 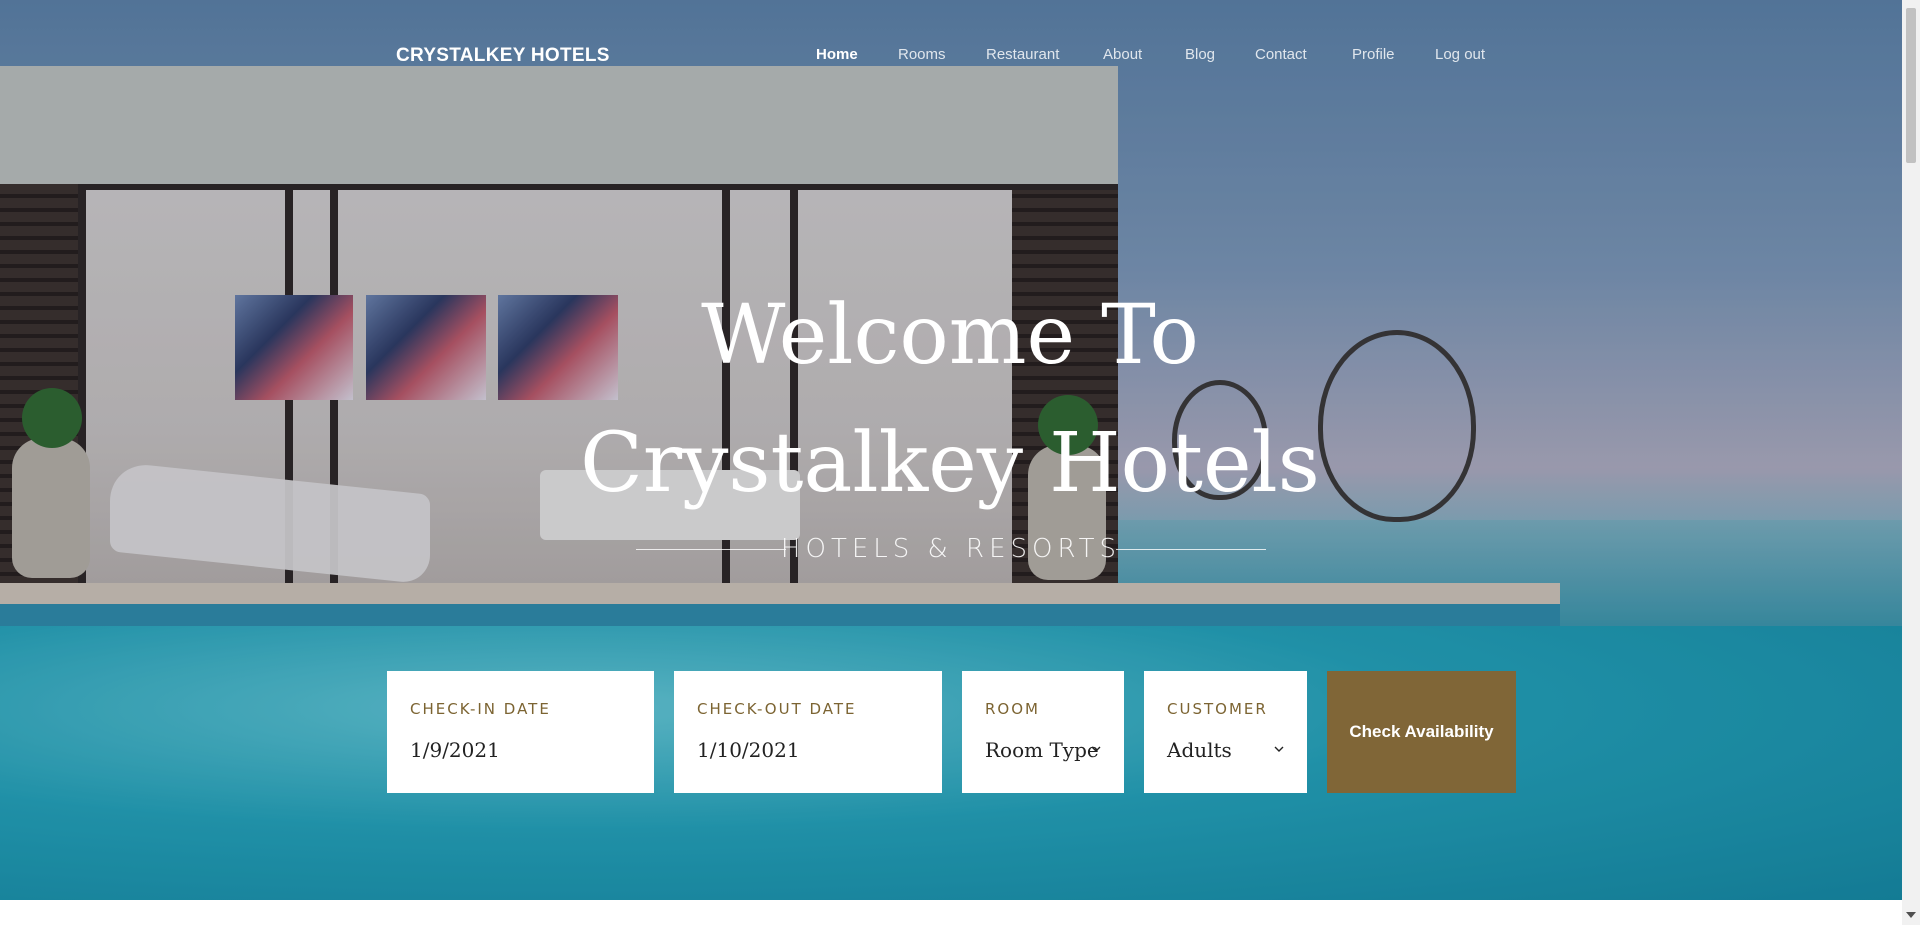 I want to click on room-field: ROOM Room Type, so click(x=1043, y=732).